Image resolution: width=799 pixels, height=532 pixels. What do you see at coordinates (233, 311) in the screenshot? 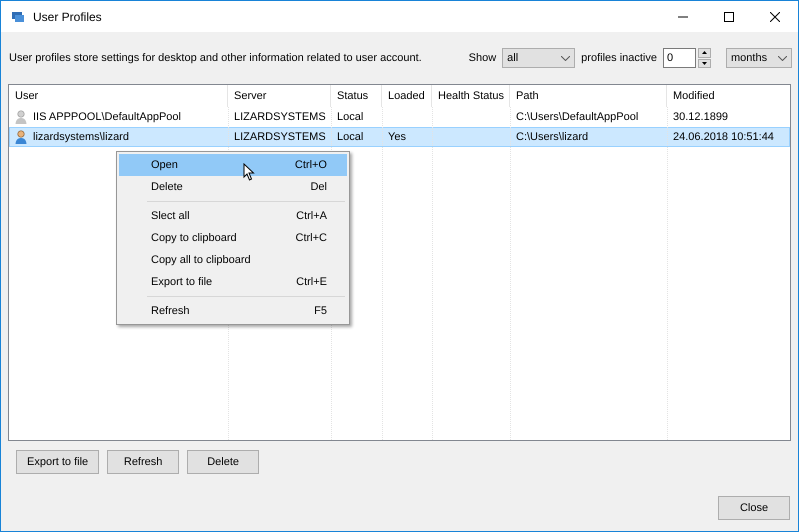
I see `menu-item: Refresh F5` at bounding box center [233, 311].